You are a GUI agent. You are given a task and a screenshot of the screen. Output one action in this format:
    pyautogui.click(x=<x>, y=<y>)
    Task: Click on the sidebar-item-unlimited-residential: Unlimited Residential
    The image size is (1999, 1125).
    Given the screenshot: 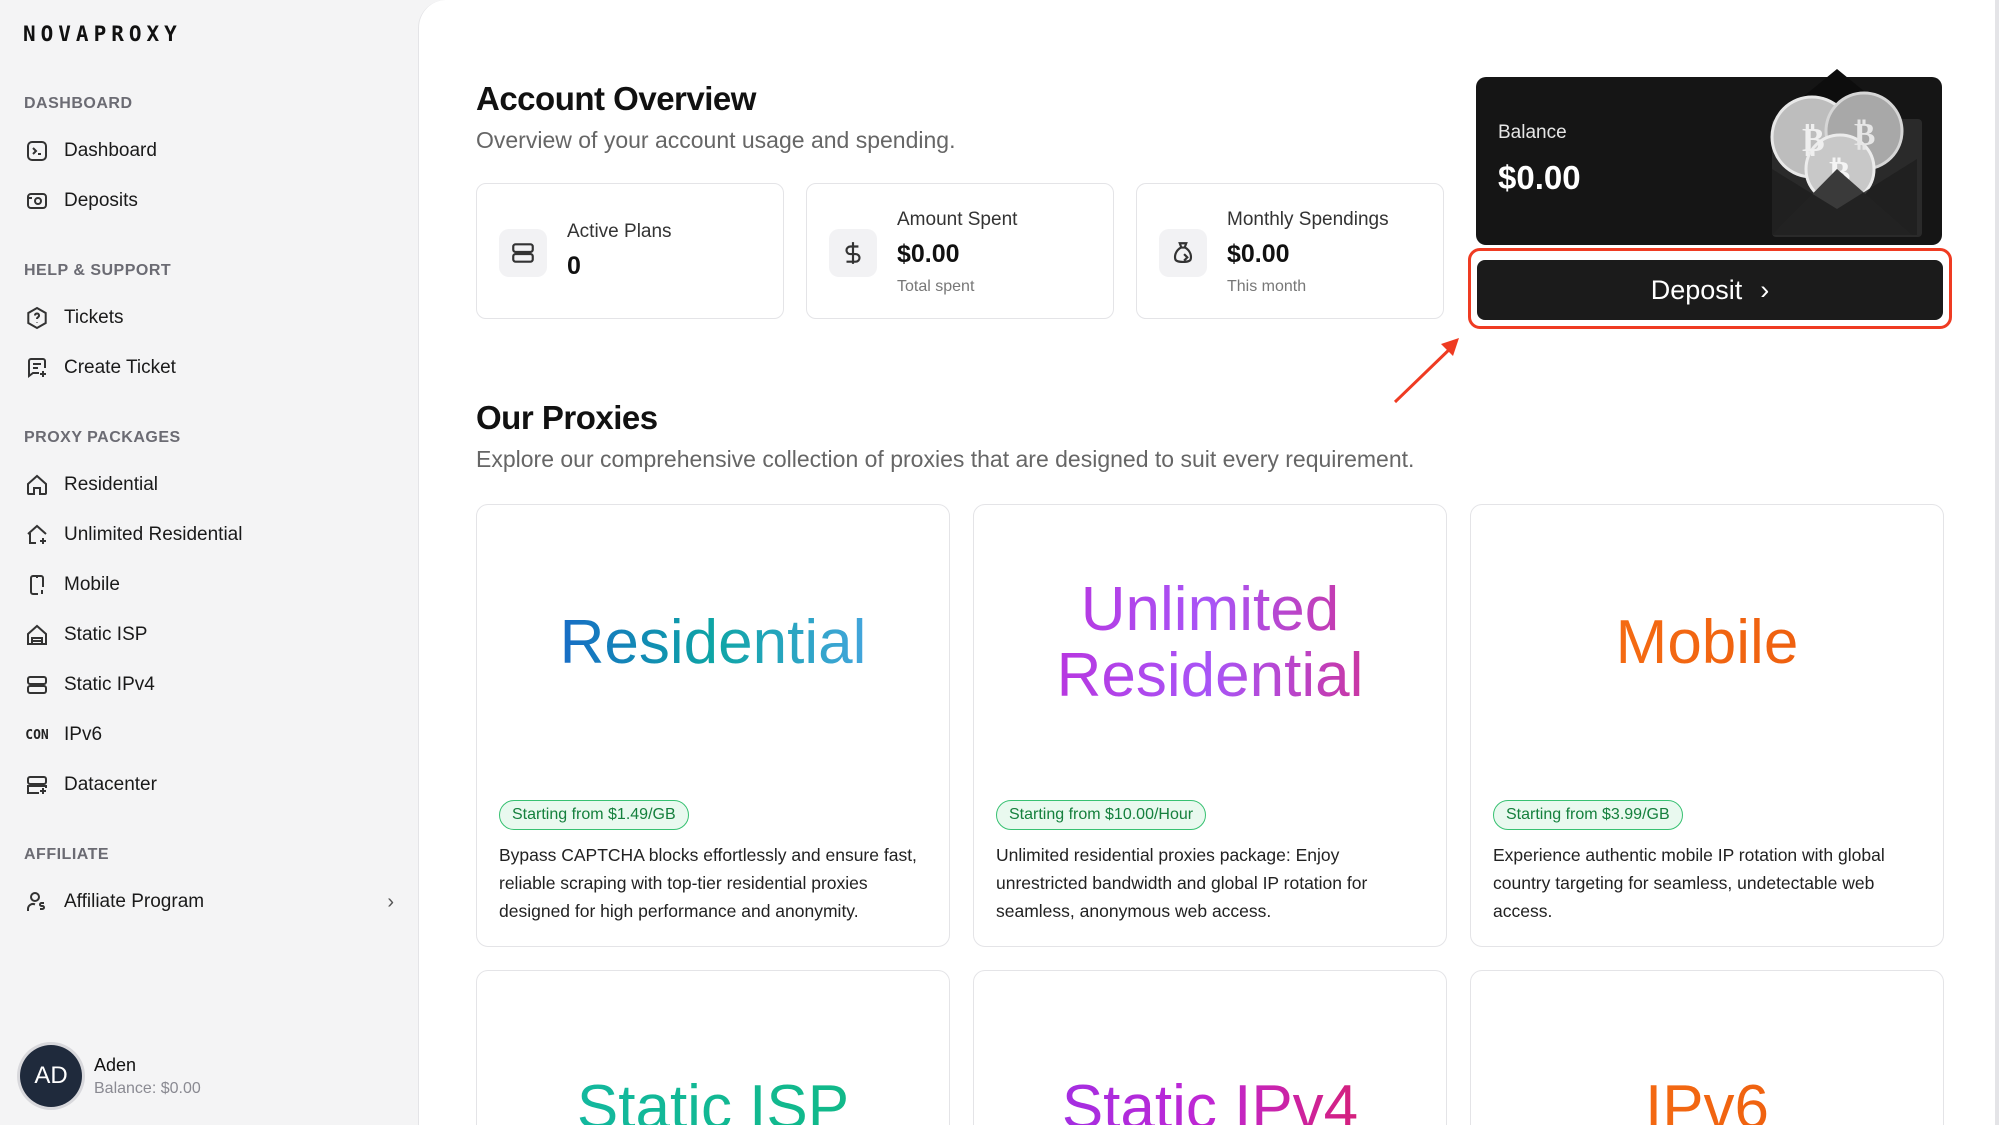 What is the action you would take?
    pyautogui.click(x=209, y=535)
    